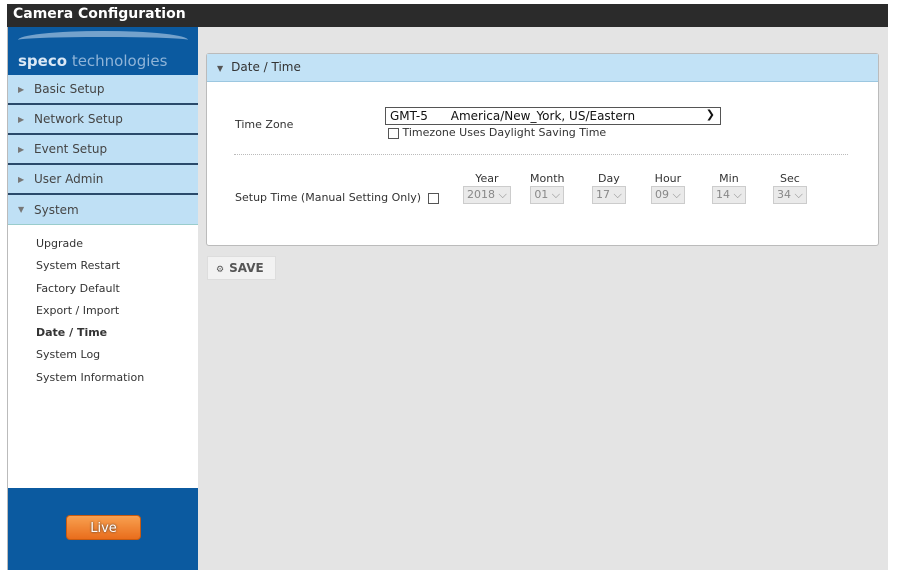 The height and width of the screenshot is (577, 897). Describe the element at coordinates (710, 114) in the screenshot. I see `chevron-down-icon: ❯` at that location.